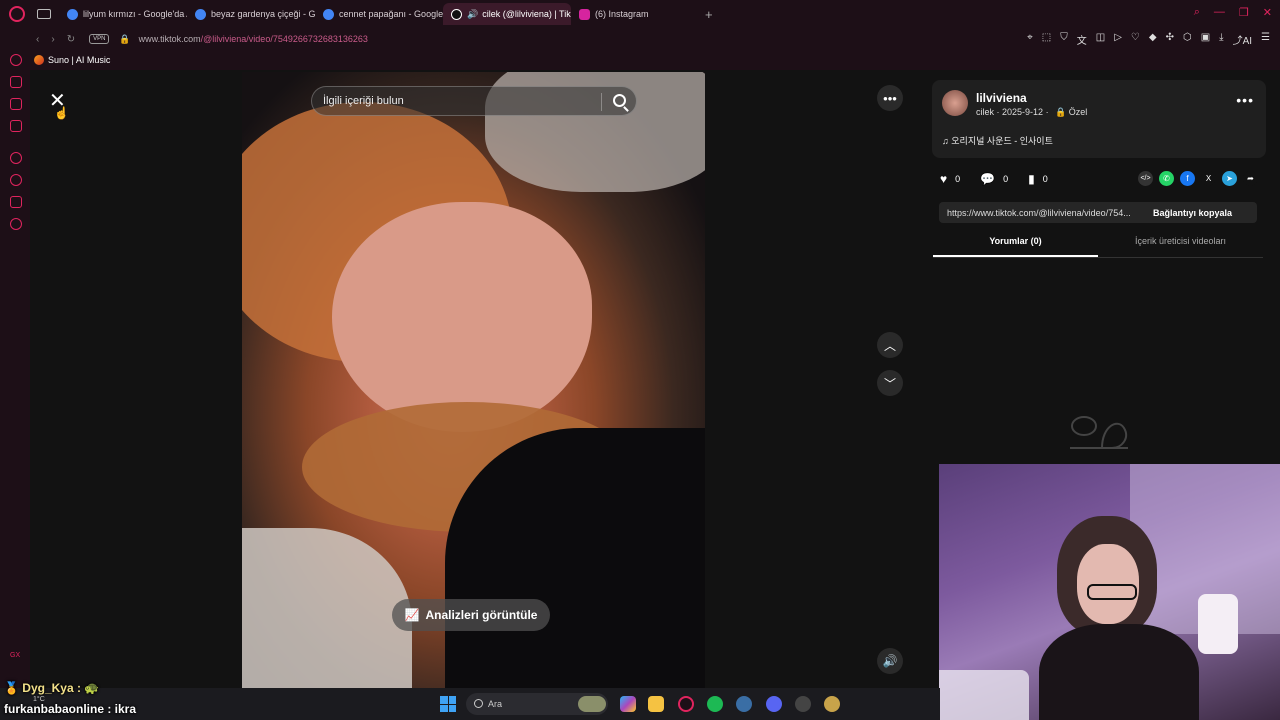 The image size is (1280, 720). I want to click on play-icon: ▷, so click(1118, 39).